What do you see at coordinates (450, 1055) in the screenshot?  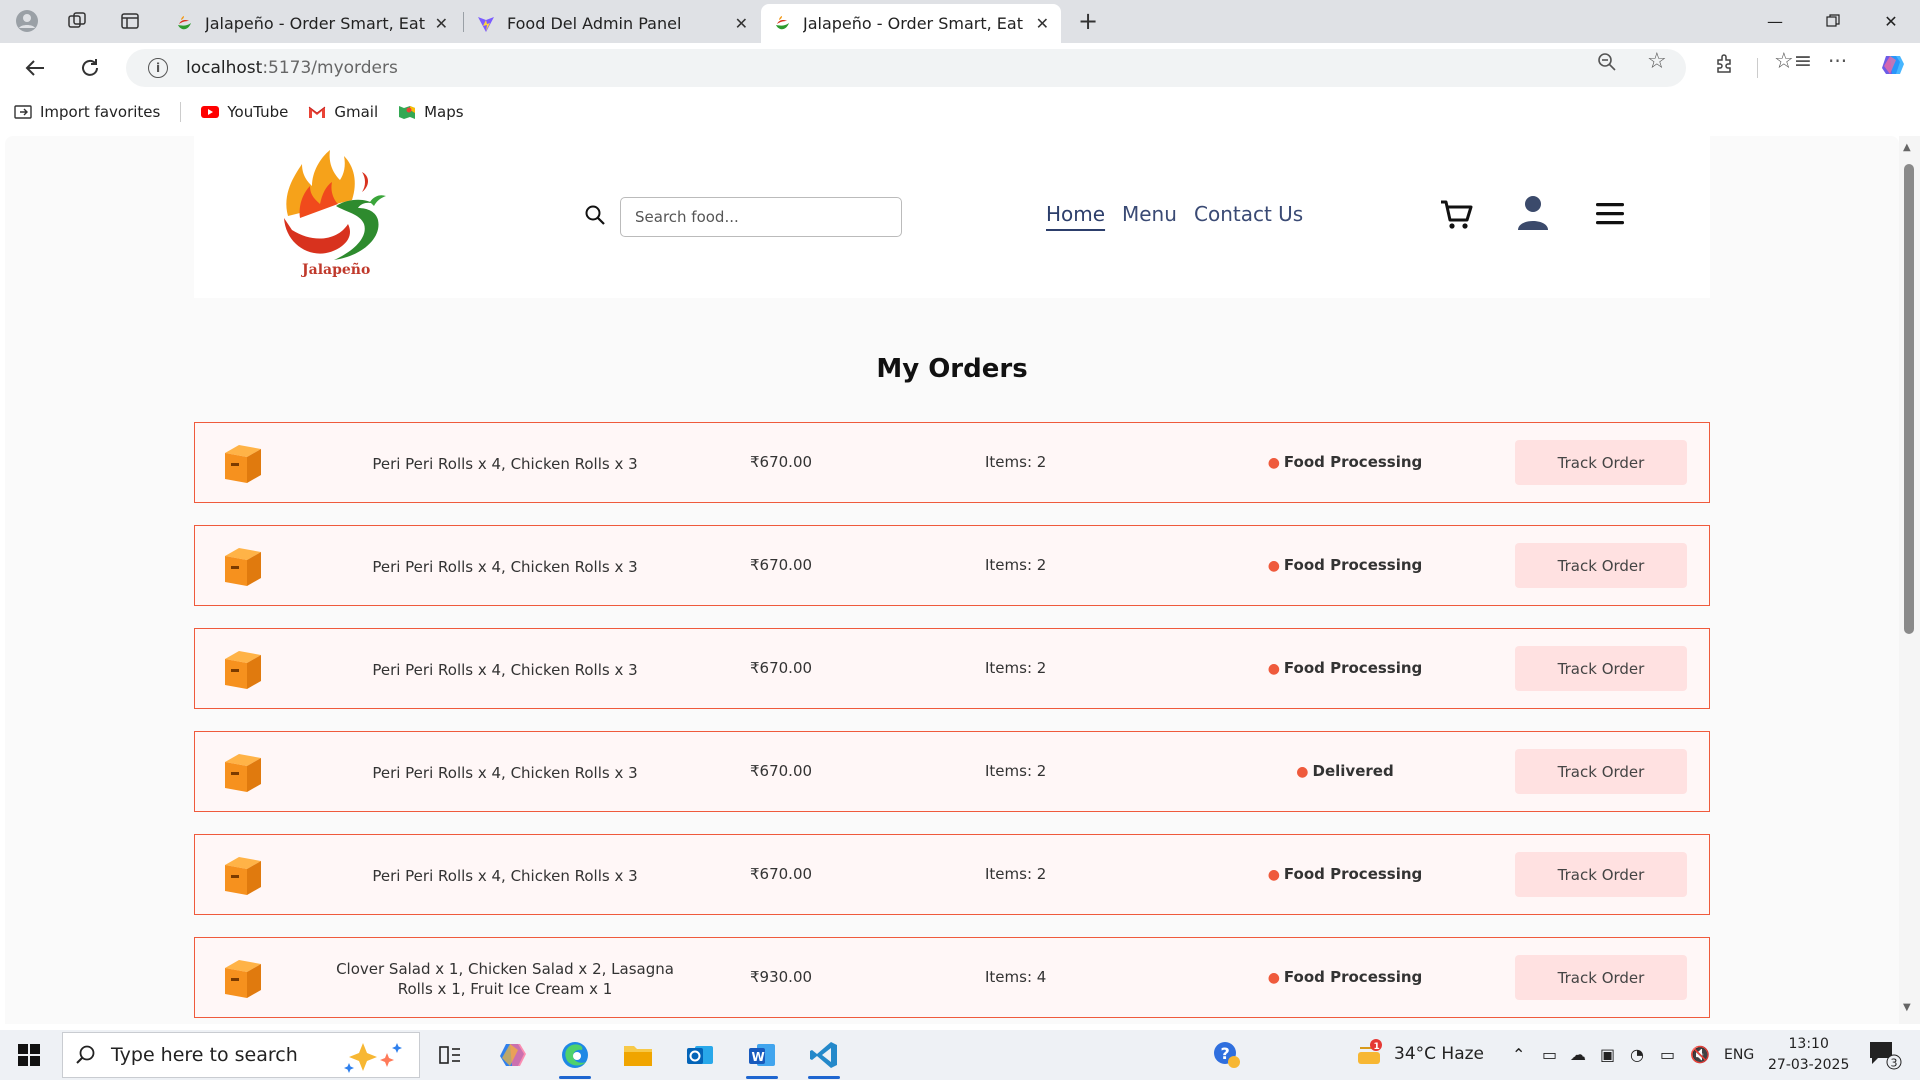 I see `task-view-icon` at bounding box center [450, 1055].